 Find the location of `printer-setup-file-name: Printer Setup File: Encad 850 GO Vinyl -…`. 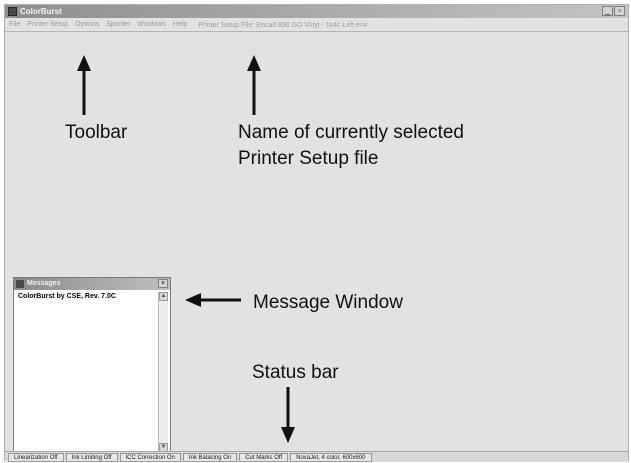

printer-setup-file-name: Printer Setup File: Encad 850 GO Vinyl -… is located at coordinates (283, 25).